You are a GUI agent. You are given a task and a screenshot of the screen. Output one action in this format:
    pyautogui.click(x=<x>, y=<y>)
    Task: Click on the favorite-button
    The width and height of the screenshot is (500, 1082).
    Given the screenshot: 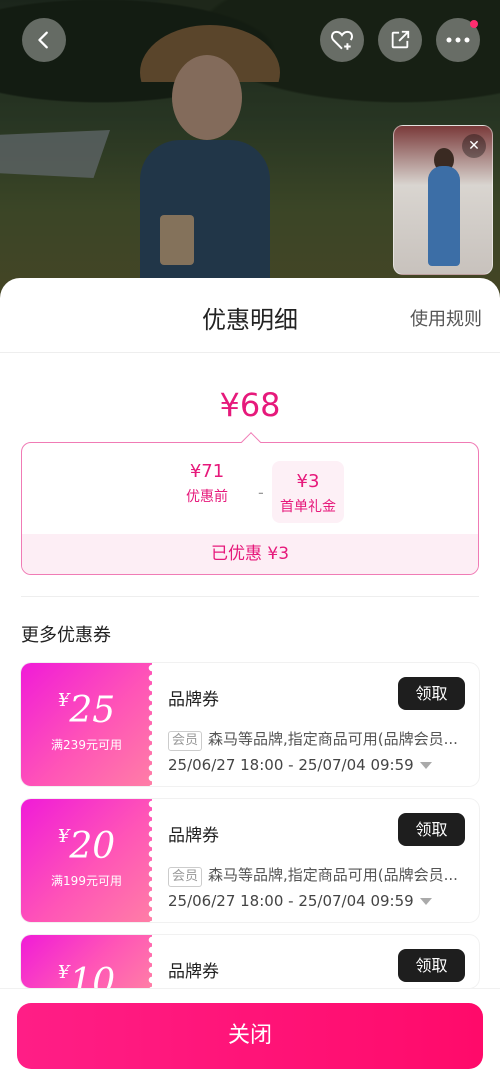 What is the action you would take?
    pyautogui.click(x=342, y=40)
    